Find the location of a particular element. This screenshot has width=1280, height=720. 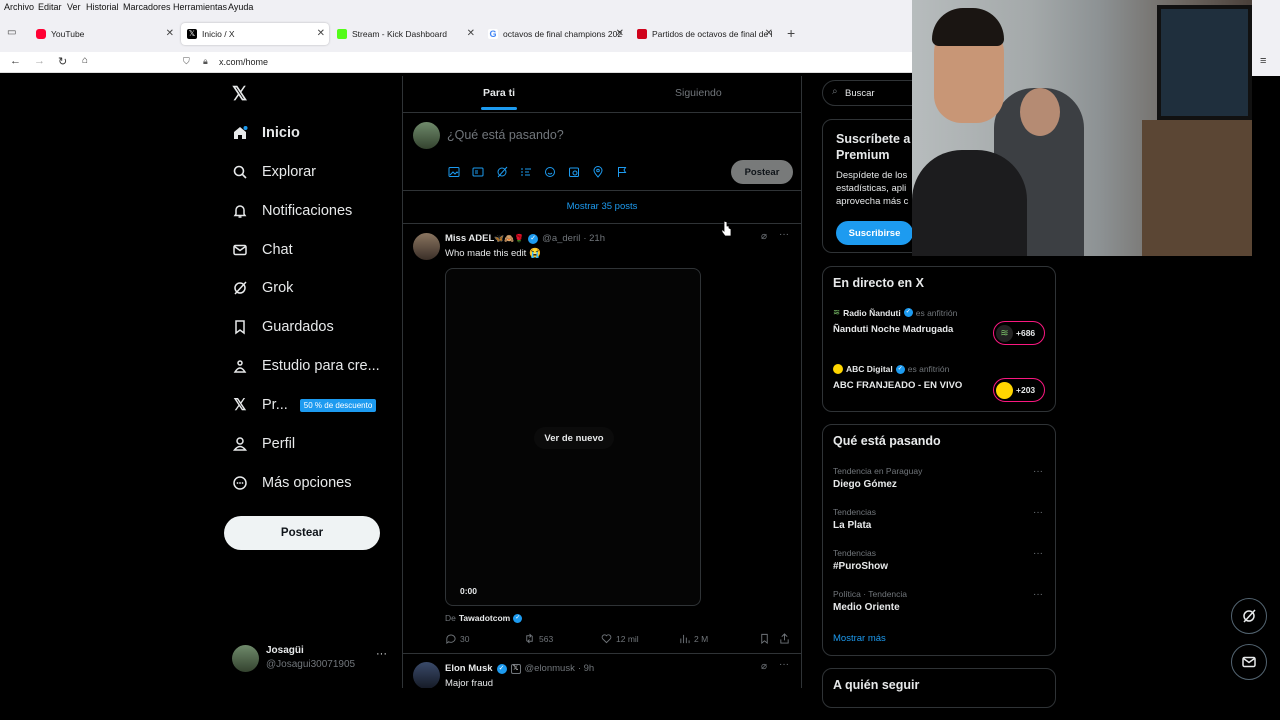

nav-mas-opciones: Más opciones is located at coordinates (291, 483).